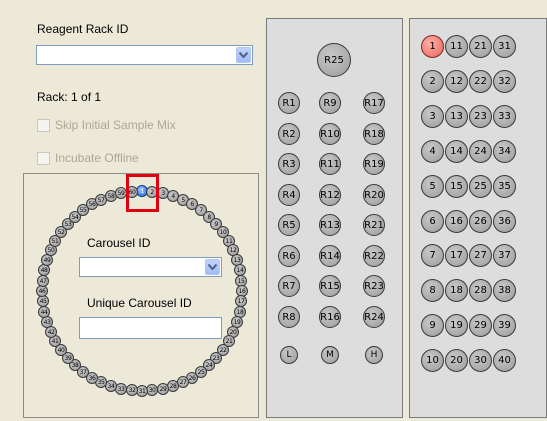 The height and width of the screenshot is (421, 547). Describe the element at coordinates (51, 250) in the screenshot. I see `carousel-position-label: 50` at that location.